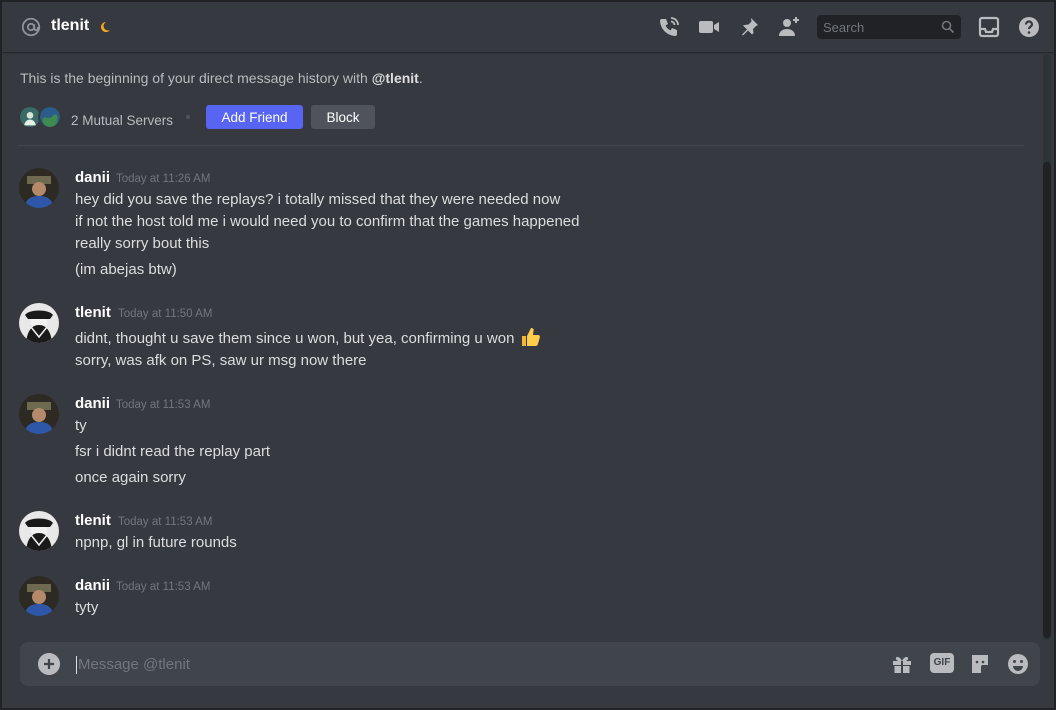  Describe the element at coordinates (81, 425) in the screenshot. I see `message-line: ty` at that location.